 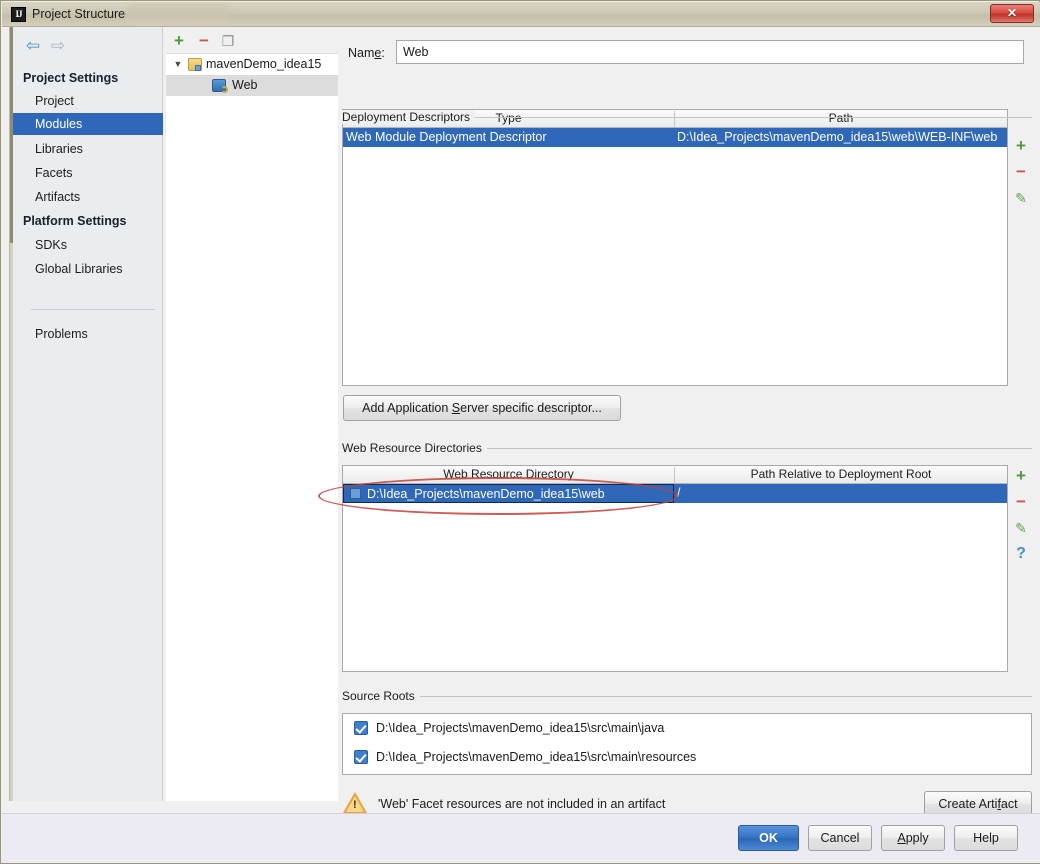 I want to click on web-resource-directories-action-rail: + − ✎ ?, so click(x=1021, y=517).